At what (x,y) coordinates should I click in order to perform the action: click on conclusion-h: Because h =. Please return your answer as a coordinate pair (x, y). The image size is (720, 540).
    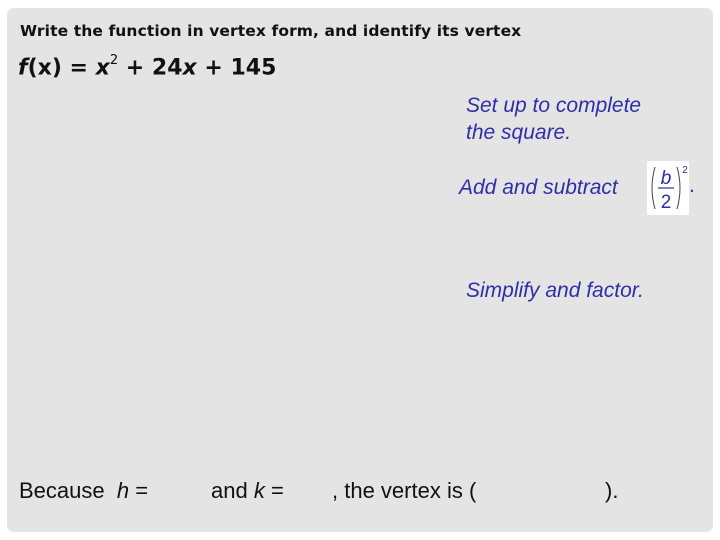
    Looking at the image, I should click on (83, 491).